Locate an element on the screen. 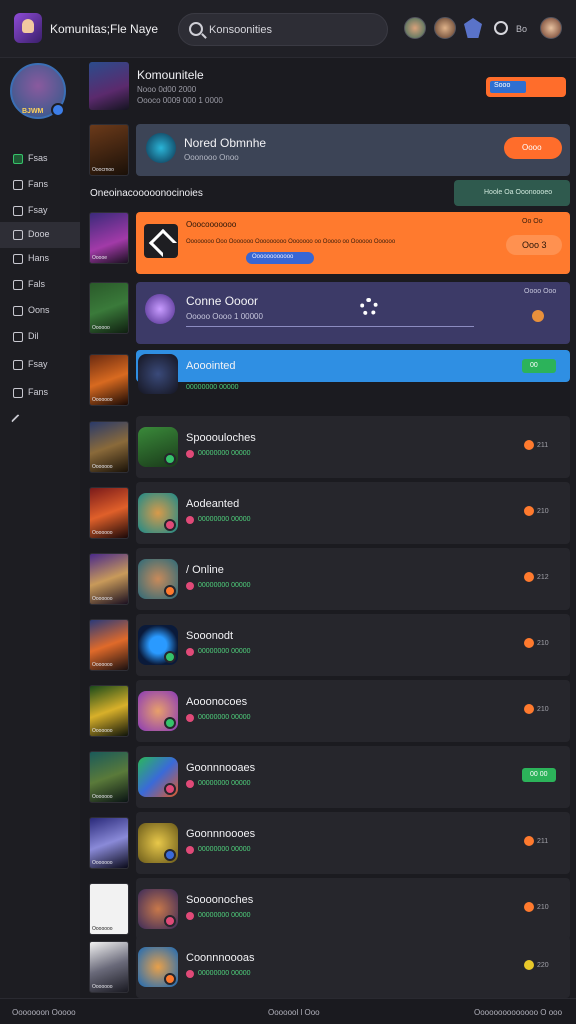  list-item: Ooooooo Aodeanted 00000000 00000 210 is located at coordinates (328, 513).